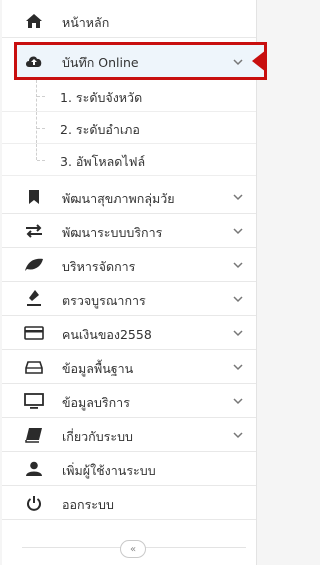  What do you see at coordinates (34, 298) in the screenshot?
I see `pen-icon` at bounding box center [34, 298].